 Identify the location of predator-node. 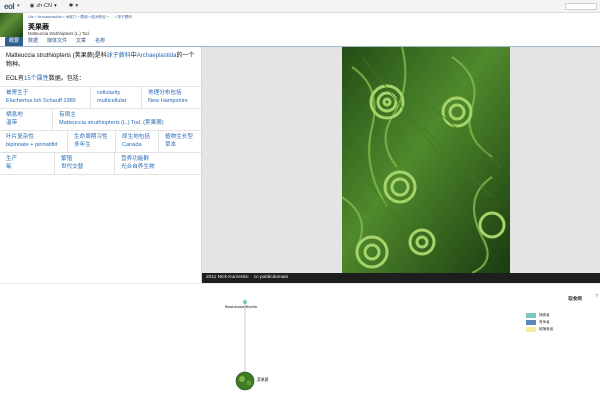
(245, 302).